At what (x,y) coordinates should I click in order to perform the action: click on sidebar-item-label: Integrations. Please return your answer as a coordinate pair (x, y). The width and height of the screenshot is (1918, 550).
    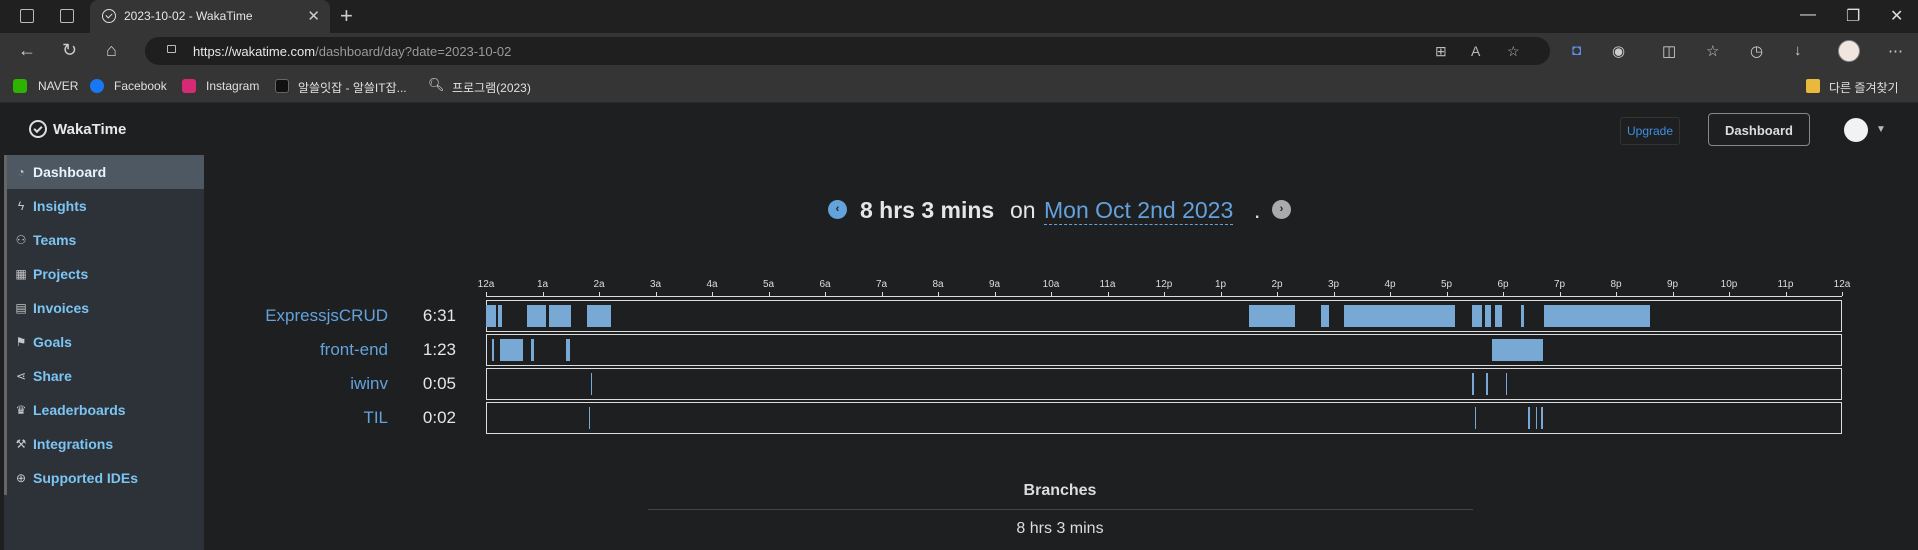
    Looking at the image, I should click on (73, 444).